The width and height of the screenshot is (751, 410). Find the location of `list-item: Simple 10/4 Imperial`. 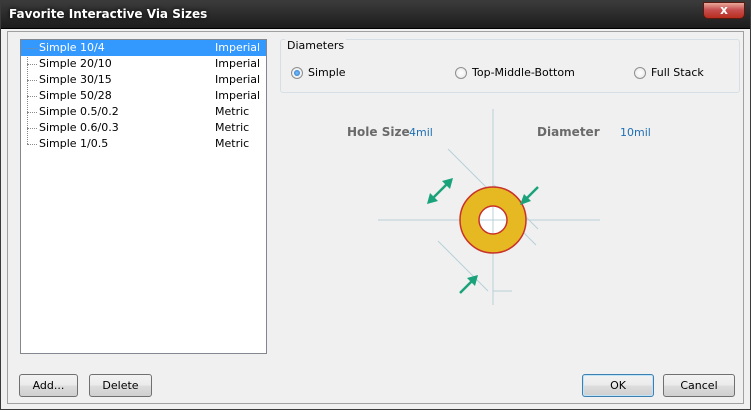

list-item: Simple 10/4 Imperial is located at coordinates (143, 48).